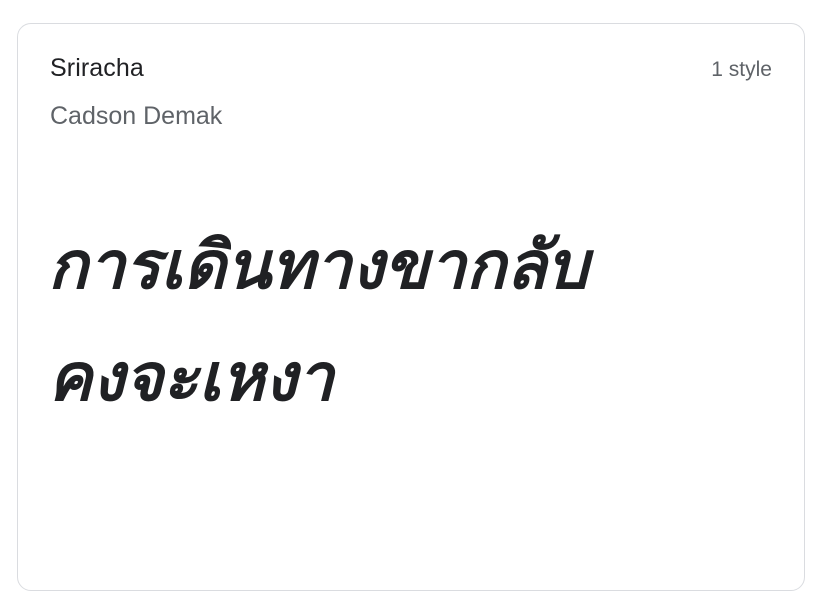 Image resolution: width=824 pixels, height=616 pixels. What do you see at coordinates (97, 68) in the screenshot?
I see `font-family-name: Sriracha` at bounding box center [97, 68].